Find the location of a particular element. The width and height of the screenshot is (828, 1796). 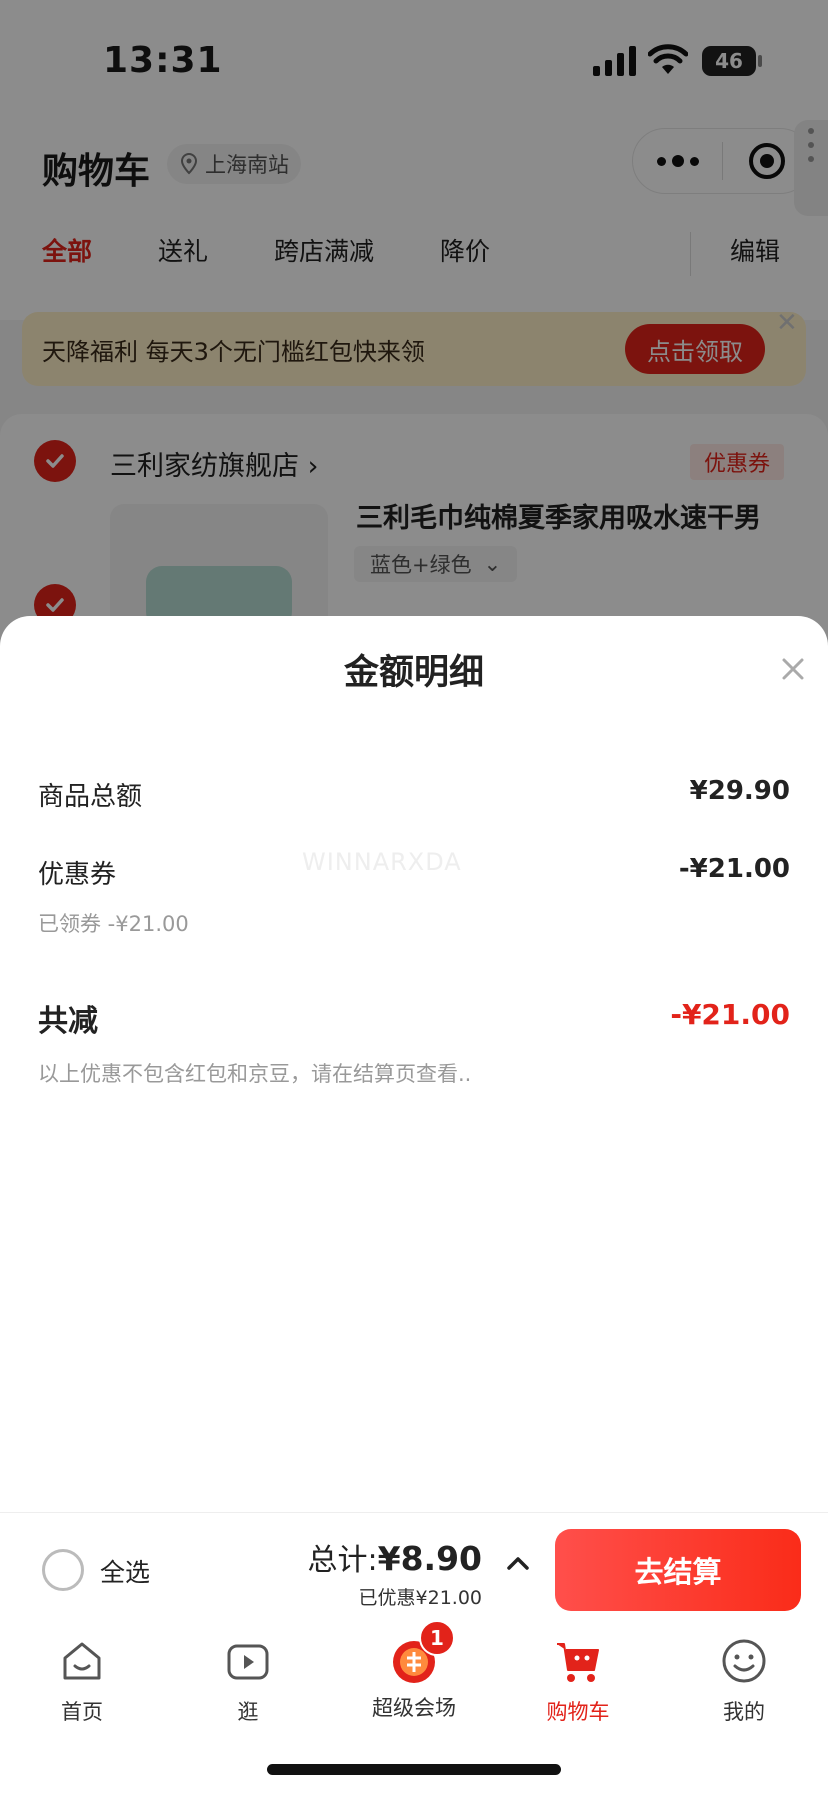

super-venue-icon: 1 is located at coordinates (422, 1653).